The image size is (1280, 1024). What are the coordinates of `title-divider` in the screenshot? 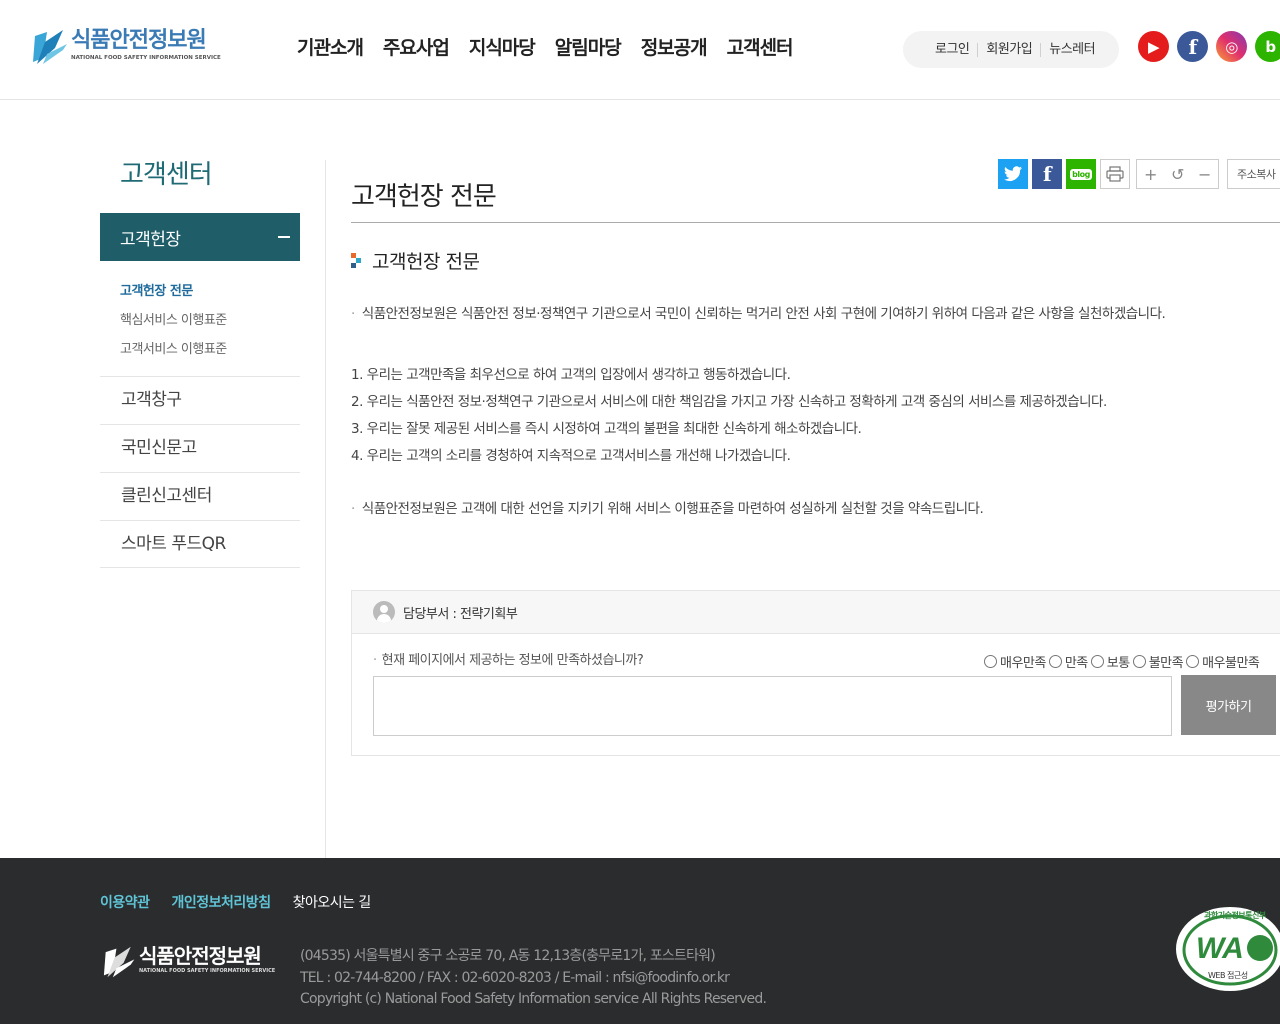 It's located at (815, 222).